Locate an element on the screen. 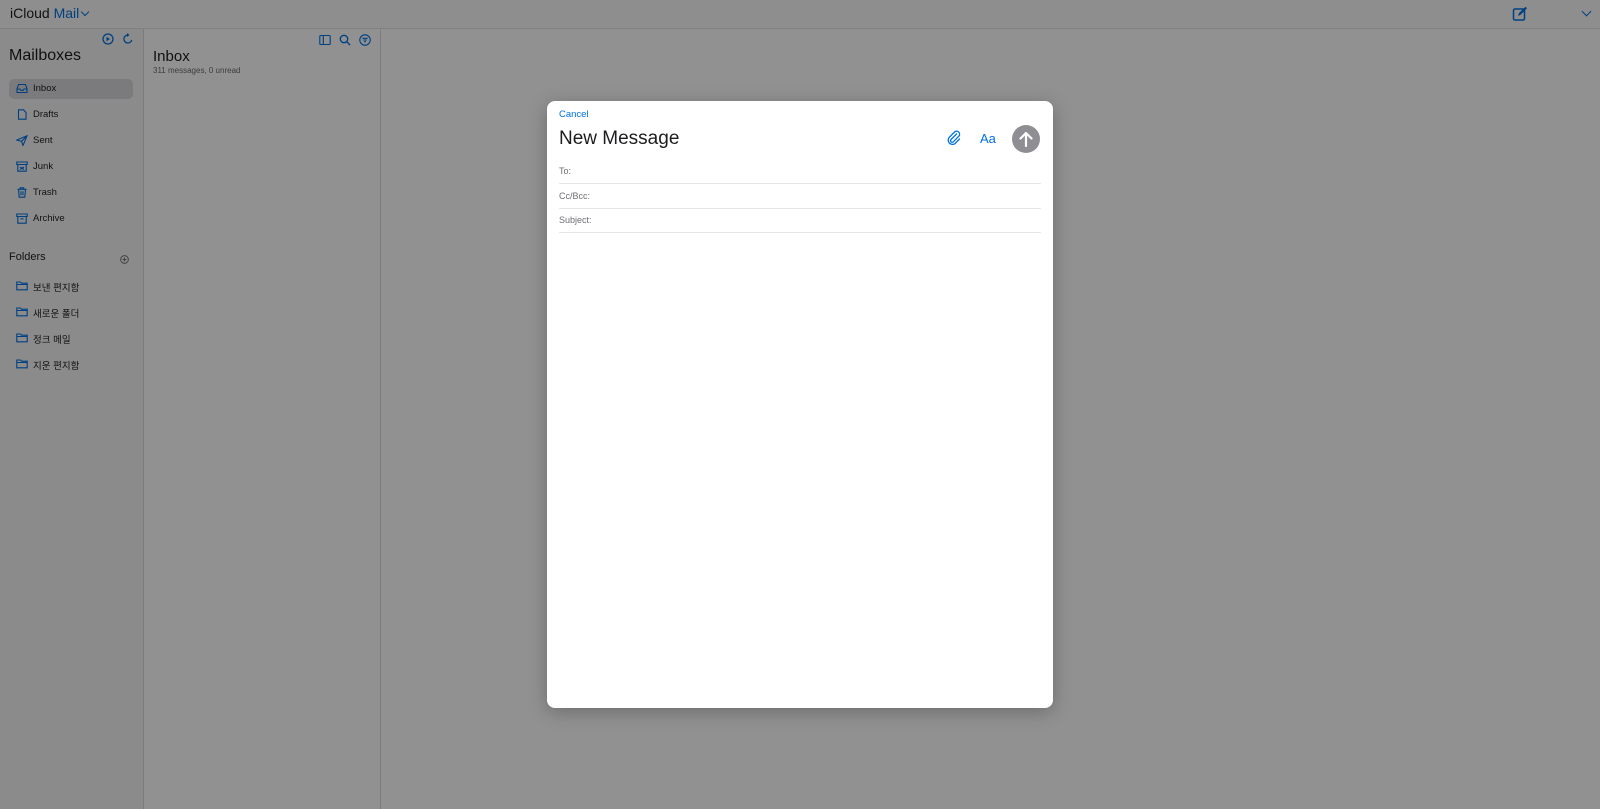 Image resolution: width=1600 pixels, height=809 pixels. send-button is located at coordinates (1026, 139).